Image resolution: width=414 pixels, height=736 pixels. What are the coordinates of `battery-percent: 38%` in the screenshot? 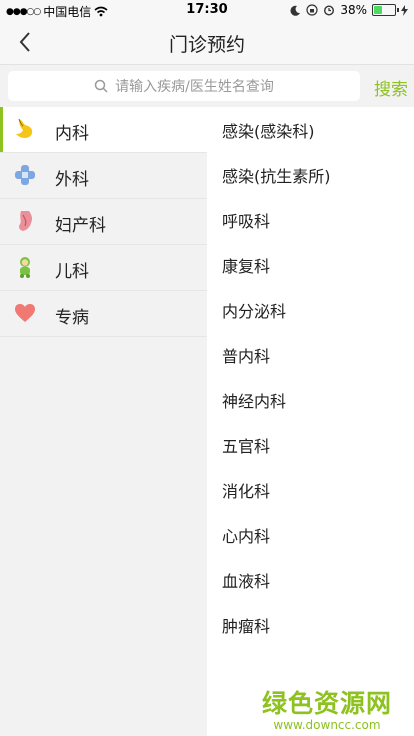 It's located at (353, 10).